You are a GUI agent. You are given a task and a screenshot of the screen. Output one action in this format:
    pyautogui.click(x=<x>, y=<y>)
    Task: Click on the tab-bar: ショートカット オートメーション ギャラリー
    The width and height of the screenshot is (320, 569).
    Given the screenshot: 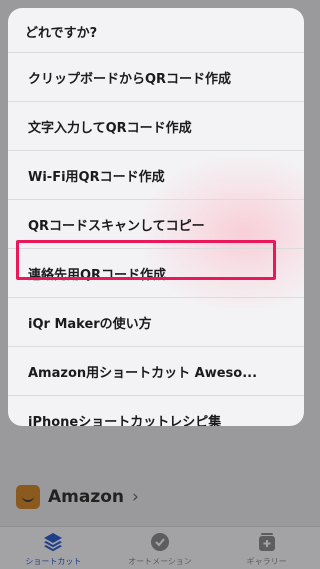 What is the action you would take?
    pyautogui.click(x=160, y=547)
    